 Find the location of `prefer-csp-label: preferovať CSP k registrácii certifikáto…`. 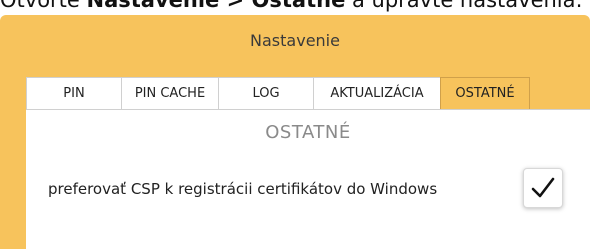

prefer-csp-label: preferovať CSP k registrácii certifikáto… is located at coordinates (243, 189).